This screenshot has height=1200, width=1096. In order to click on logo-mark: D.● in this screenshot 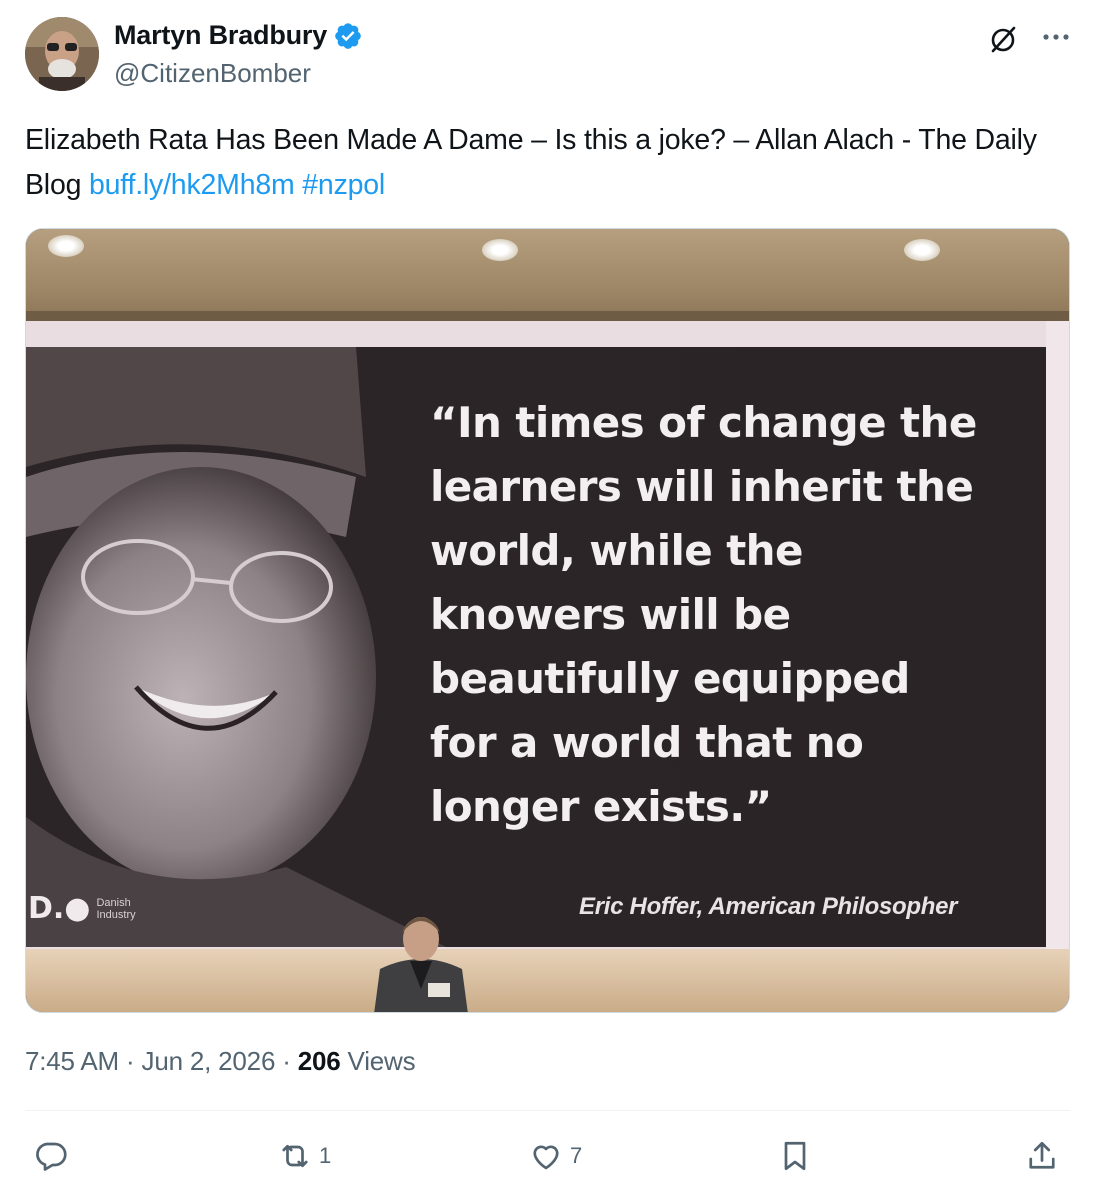, I will do `click(59, 908)`.